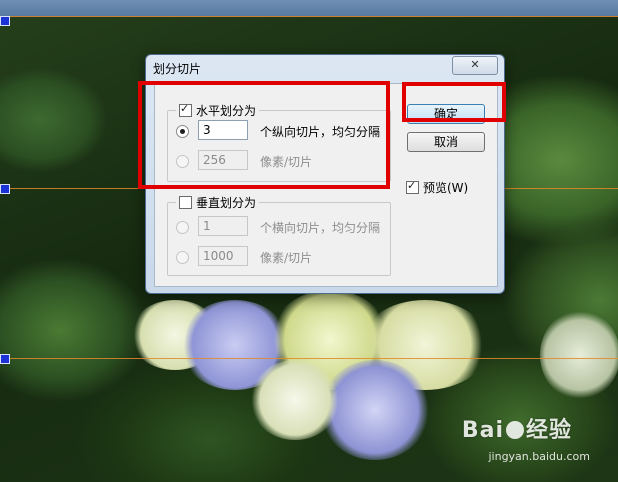  What do you see at coordinates (286, 258) in the screenshot?
I see `vertical-pixels-label: 像素/切片` at bounding box center [286, 258].